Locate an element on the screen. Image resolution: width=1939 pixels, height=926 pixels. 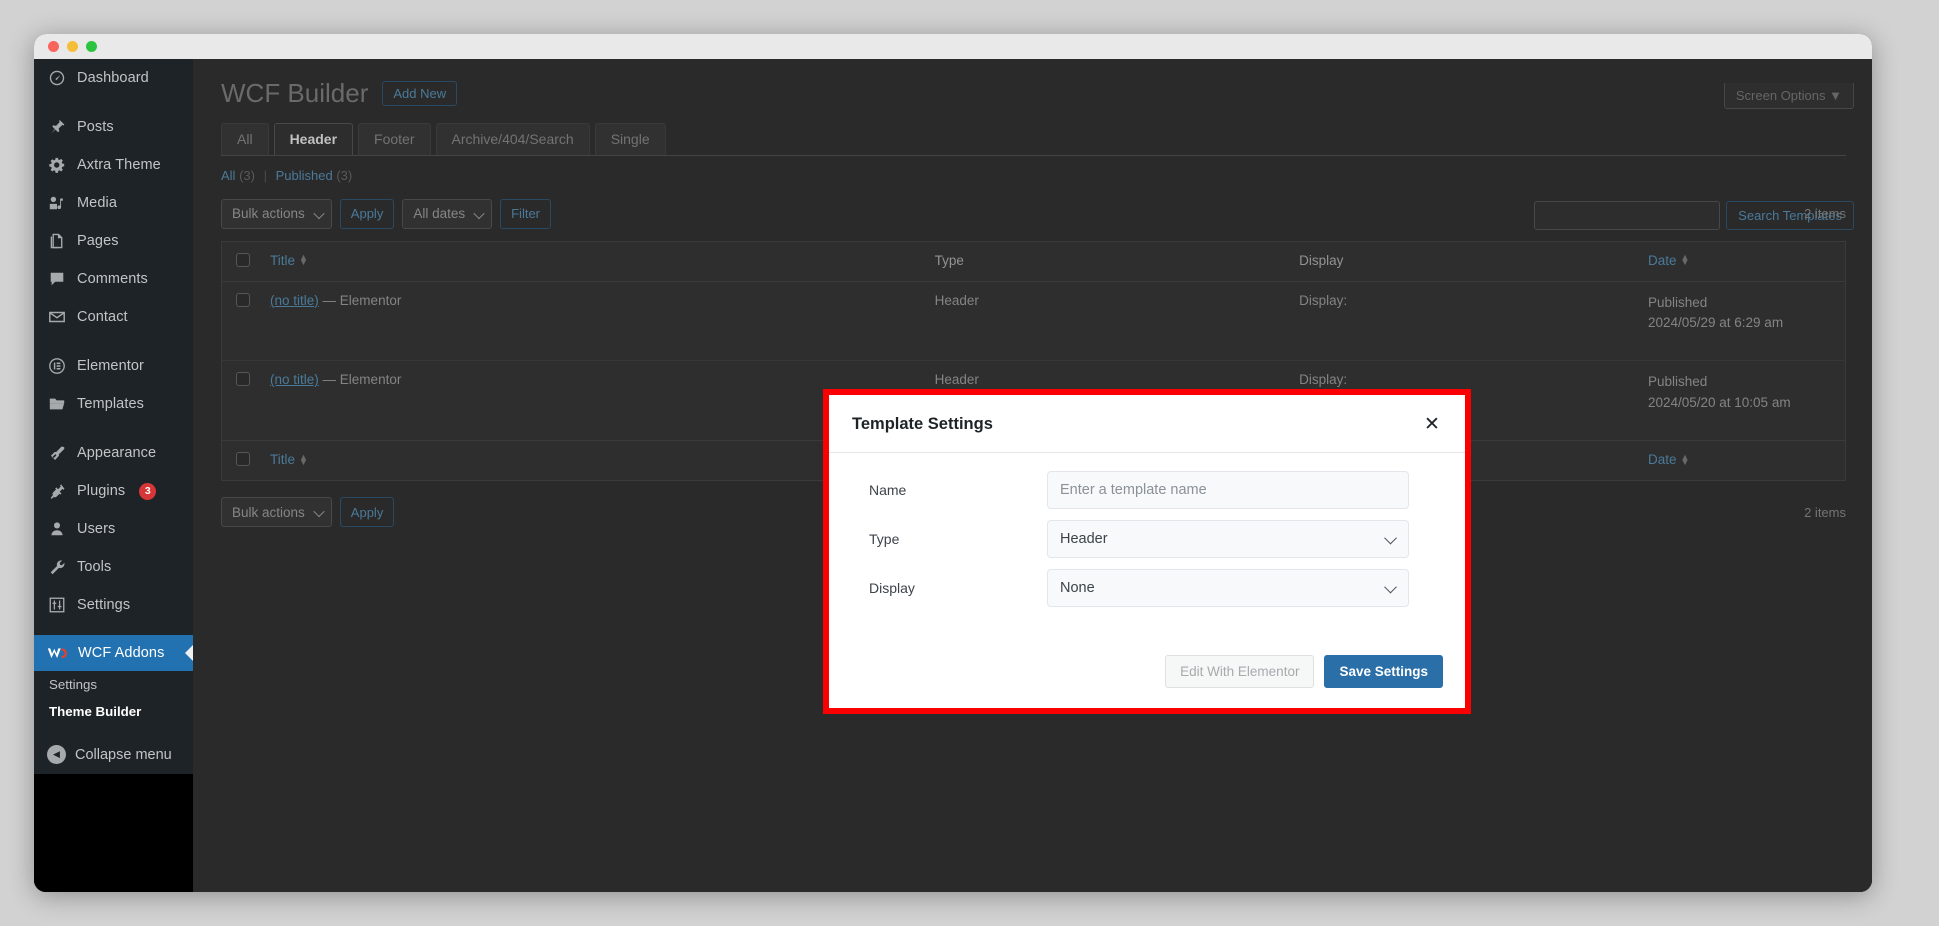
window-titlebar is located at coordinates (953, 46).